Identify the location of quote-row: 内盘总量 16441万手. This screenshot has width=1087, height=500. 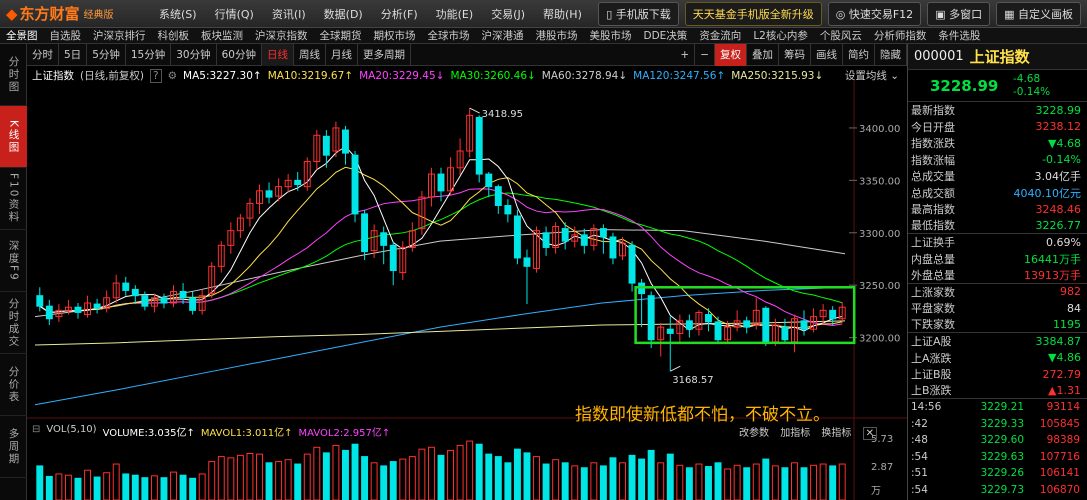
(997, 259).